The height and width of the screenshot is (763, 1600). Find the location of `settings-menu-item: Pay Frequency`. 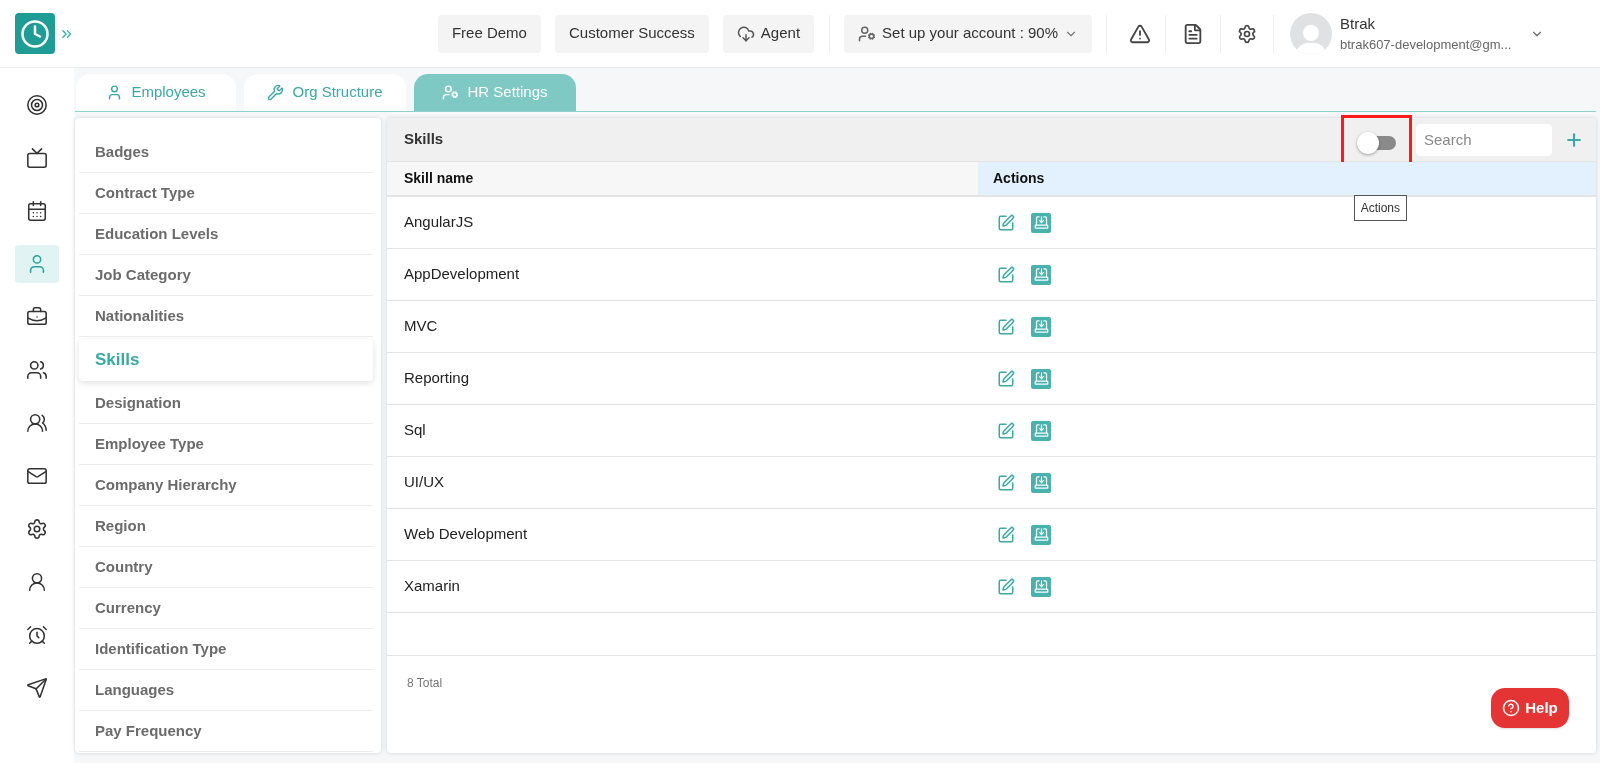

settings-menu-item: Pay Frequency is located at coordinates (226, 731).